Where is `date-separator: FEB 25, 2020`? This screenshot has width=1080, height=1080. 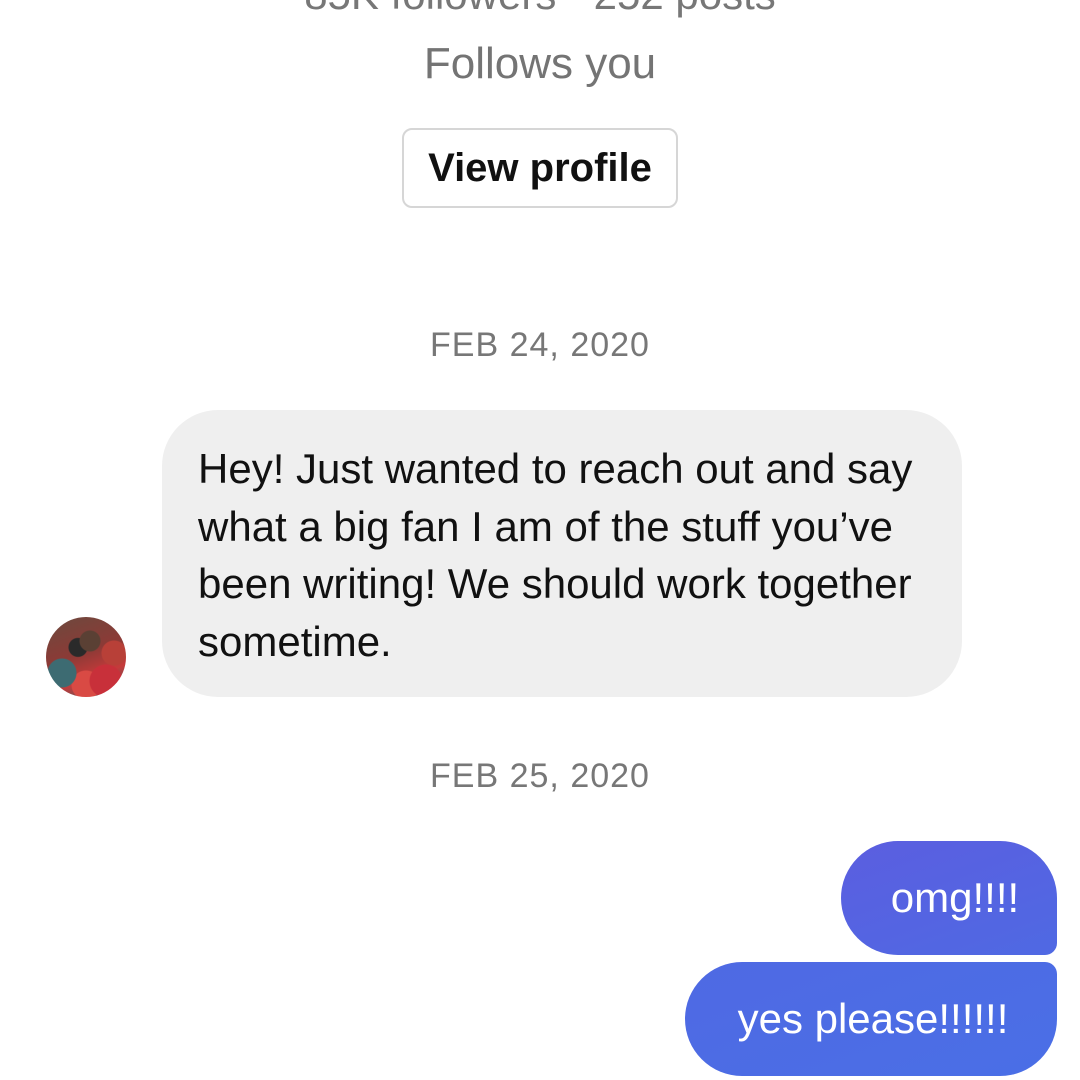 date-separator: FEB 25, 2020 is located at coordinates (540, 776).